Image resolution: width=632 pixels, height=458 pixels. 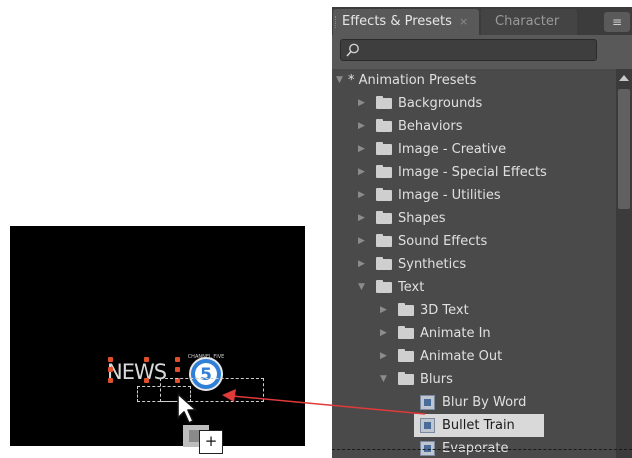 I want to click on logo-ring-text: CHANNEL FIVE, so click(x=206, y=357).